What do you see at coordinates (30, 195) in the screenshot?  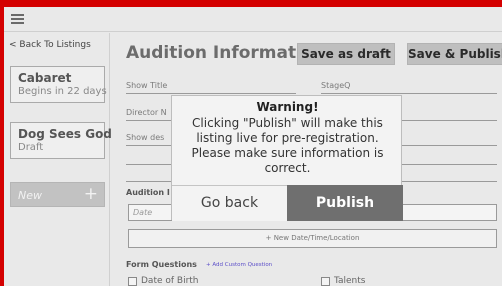 I see `new-listing-label: New` at bounding box center [30, 195].